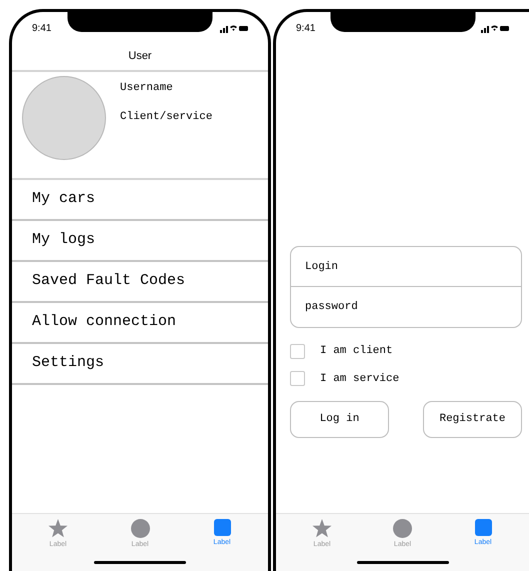 This screenshot has width=529, height=571. Describe the element at coordinates (147, 88) in the screenshot. I see `username: Username` at that location.